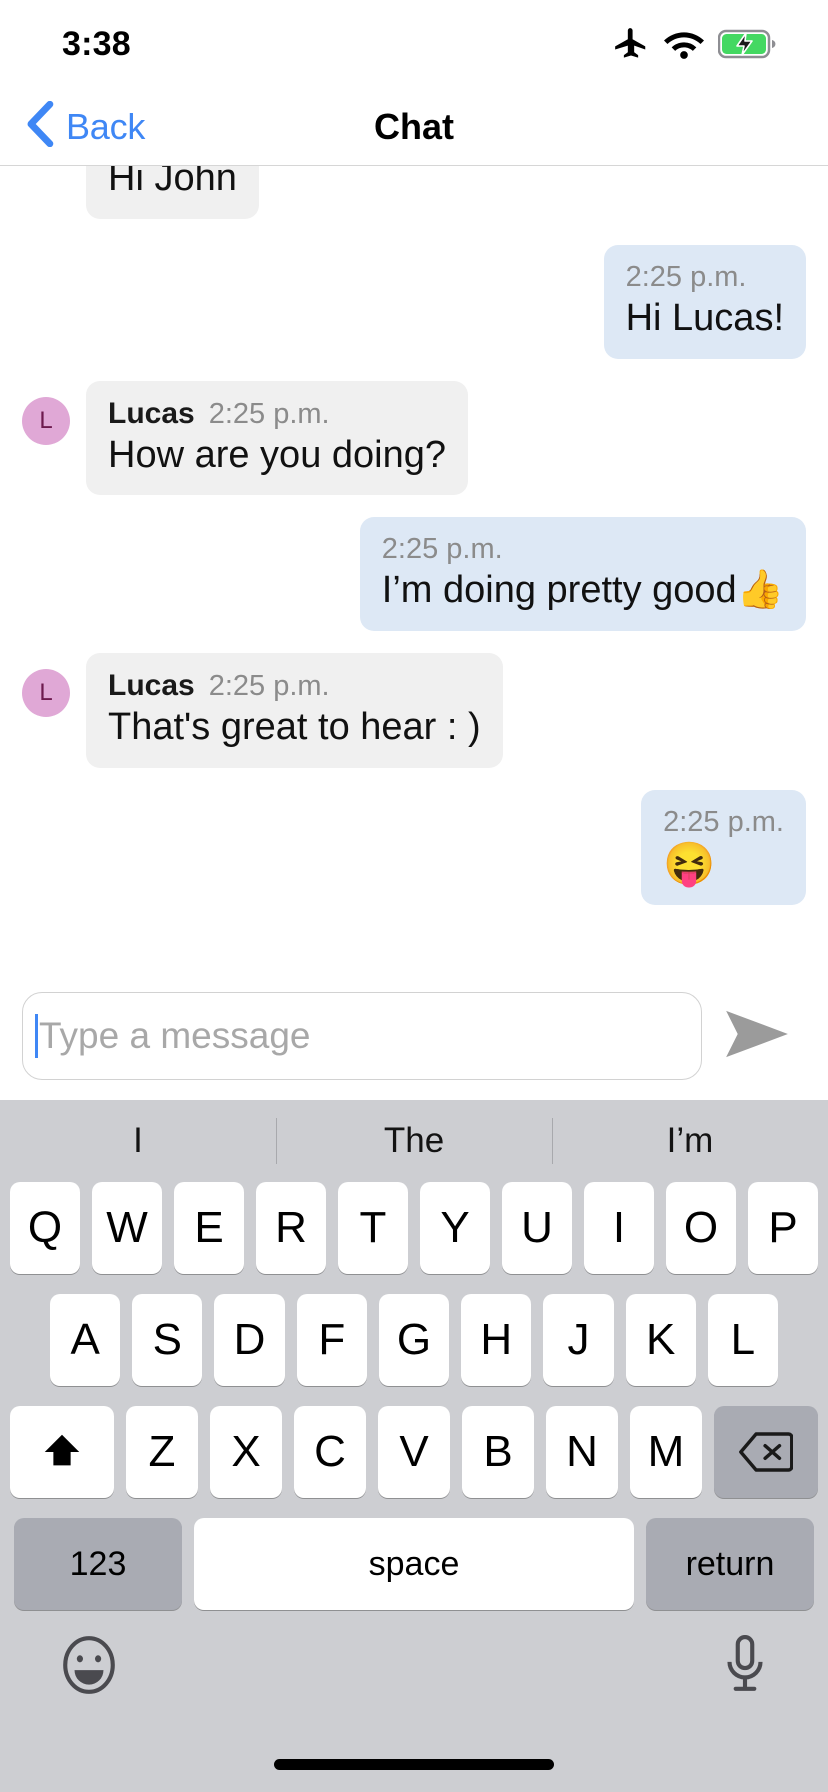  Describe the element at coordinates (291, 1228) in the screenshot. I see `key-r: R` at that location.